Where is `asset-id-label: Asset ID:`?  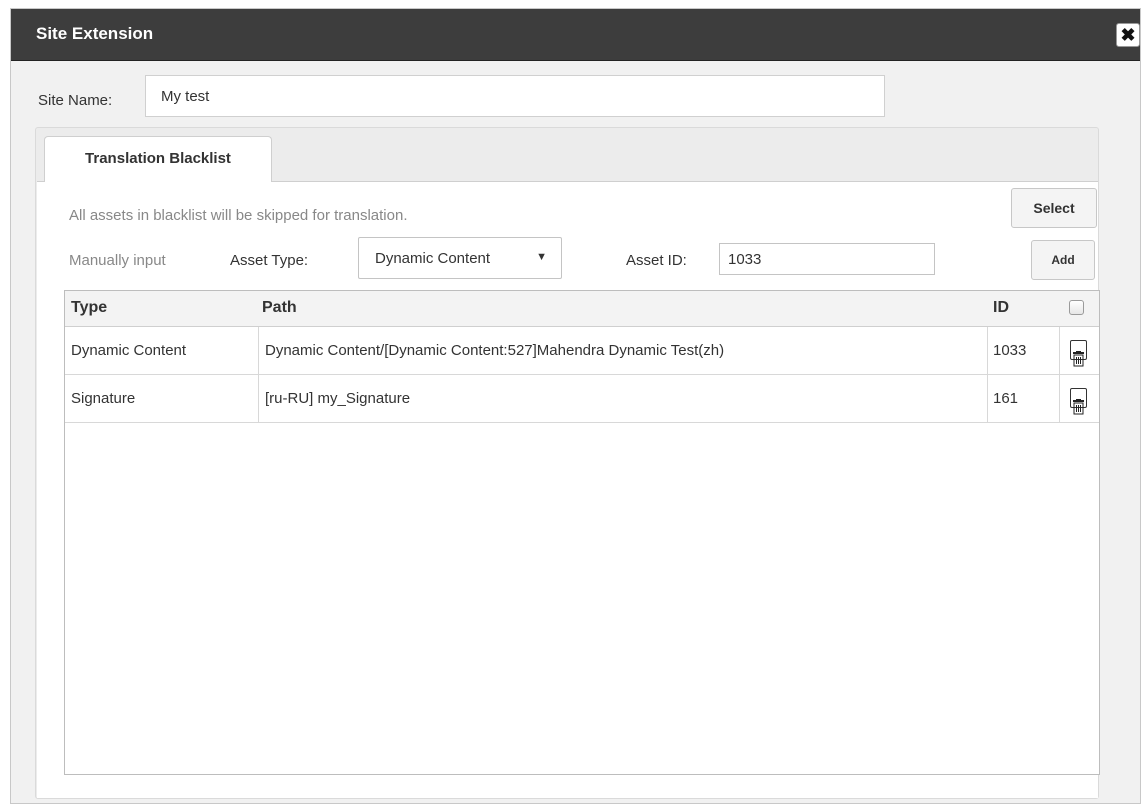 asset-id-label: Asset ID: is located at coordinates (656, 260).